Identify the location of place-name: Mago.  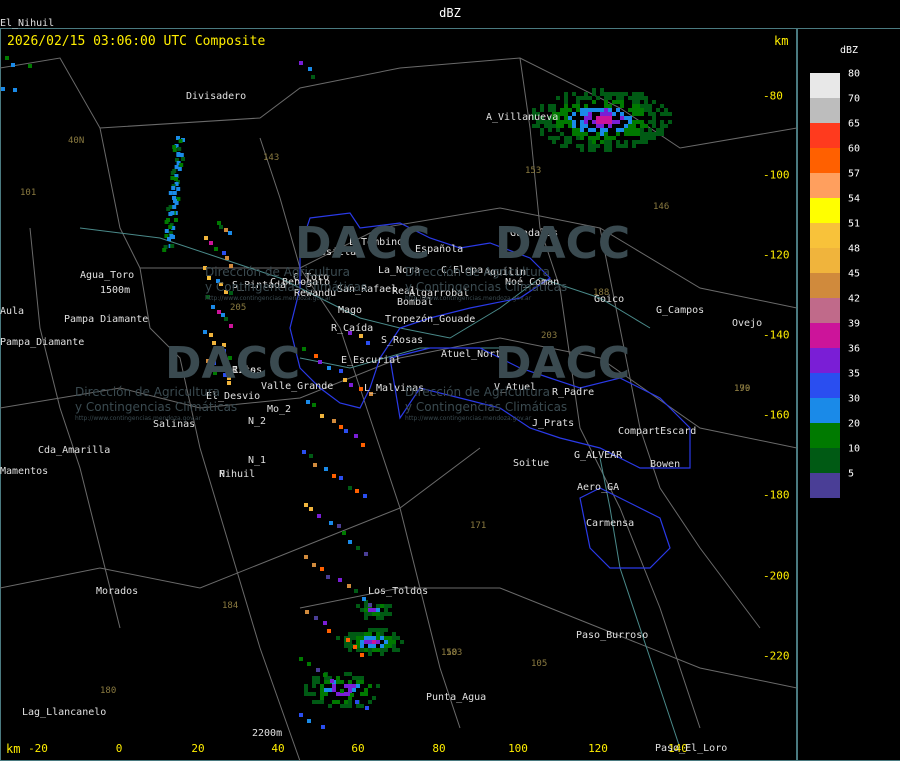
(350, 310).